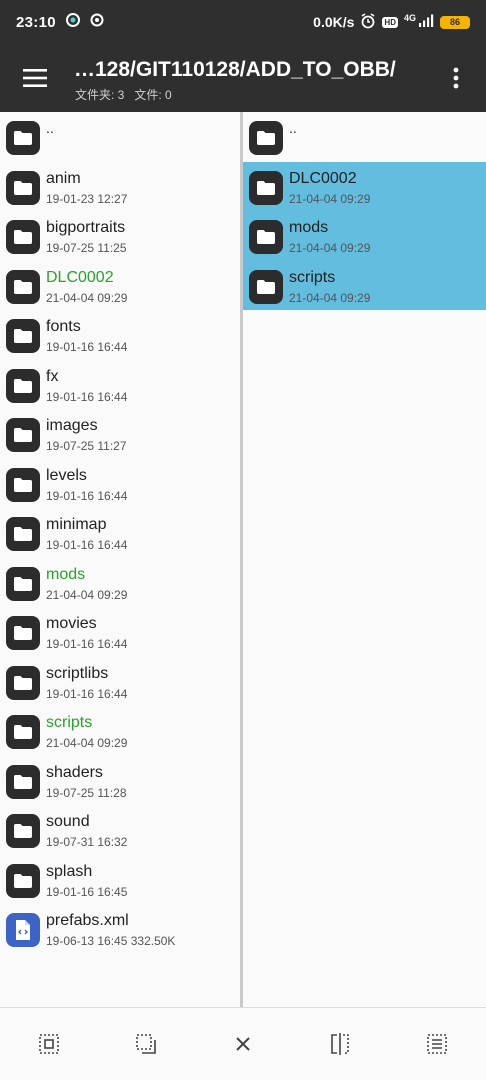 This screenshot has height=1080, width=486. Describe the element at coordinates (455, 22) in the screenshot. I see `battery-indicator: 86` at that location.